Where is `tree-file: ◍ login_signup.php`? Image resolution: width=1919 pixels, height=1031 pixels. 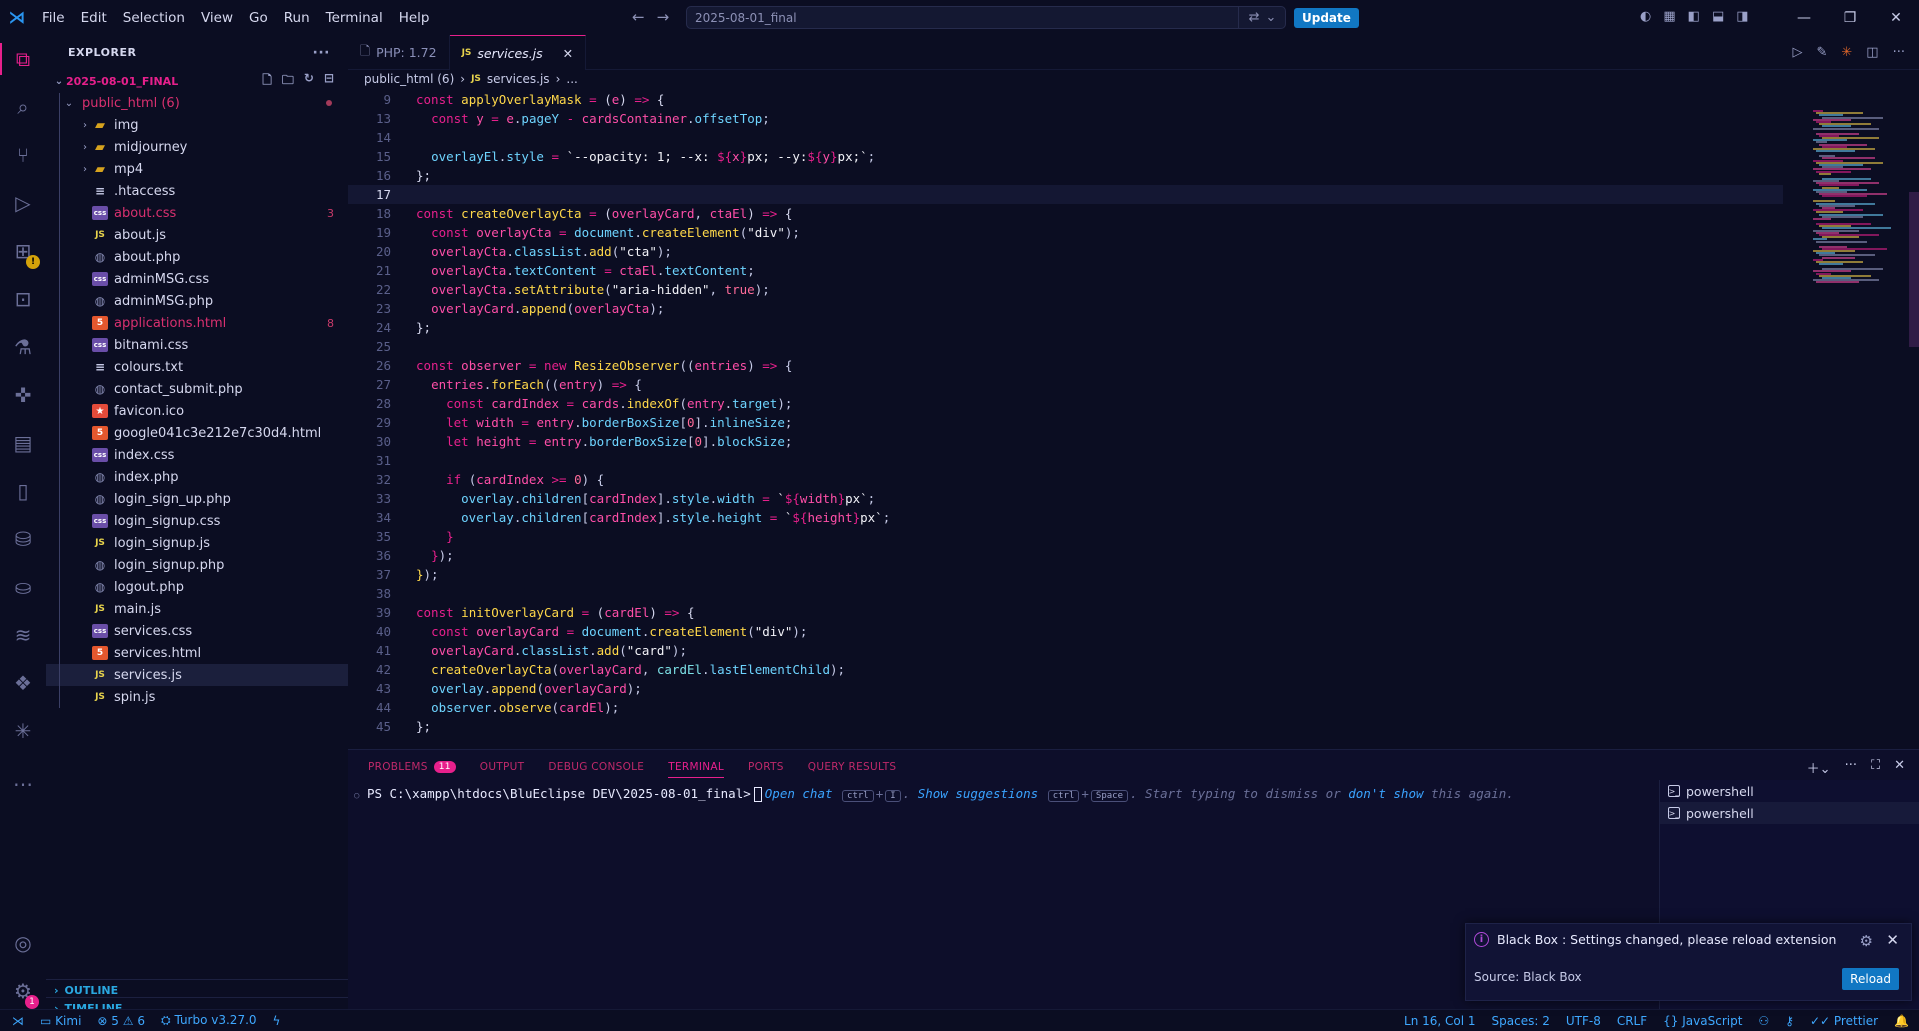
tree-file: ◍ login_signup.php is located at coordinates (197, 565).